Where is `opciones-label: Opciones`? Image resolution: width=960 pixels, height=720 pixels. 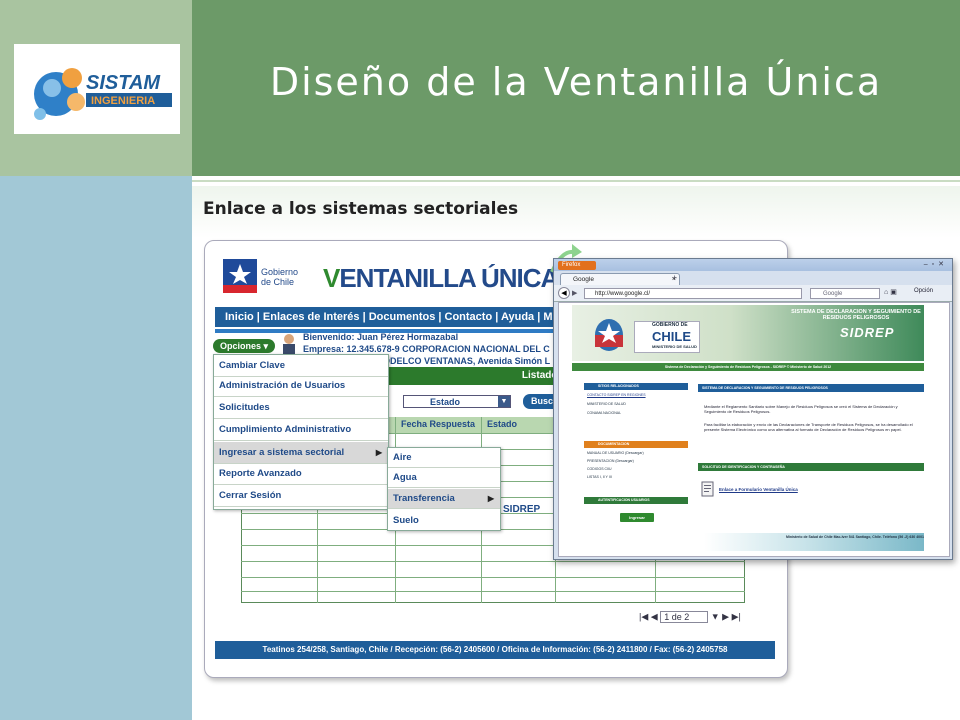
opciones-label: Opciones is located at coordinates (241, 346).